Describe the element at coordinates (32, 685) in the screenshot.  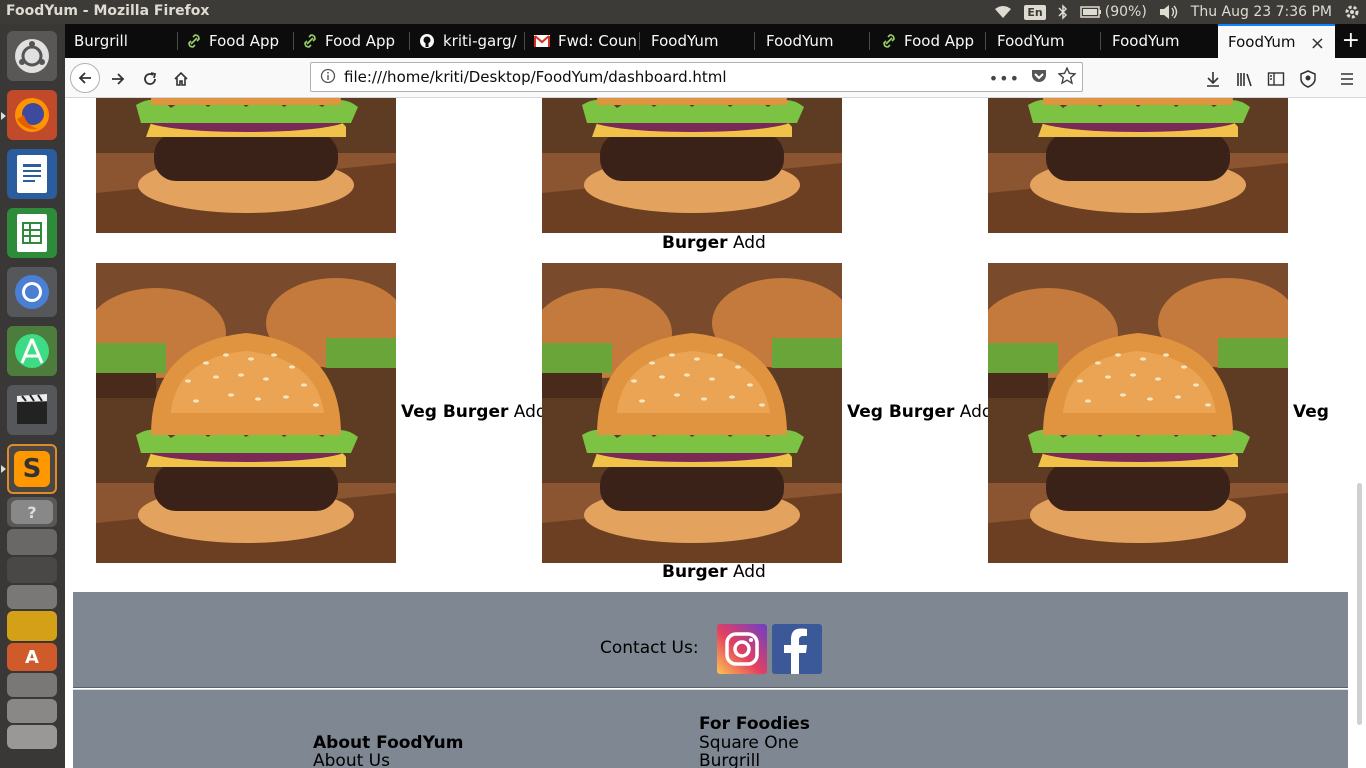
I see `files-icon` at that location.